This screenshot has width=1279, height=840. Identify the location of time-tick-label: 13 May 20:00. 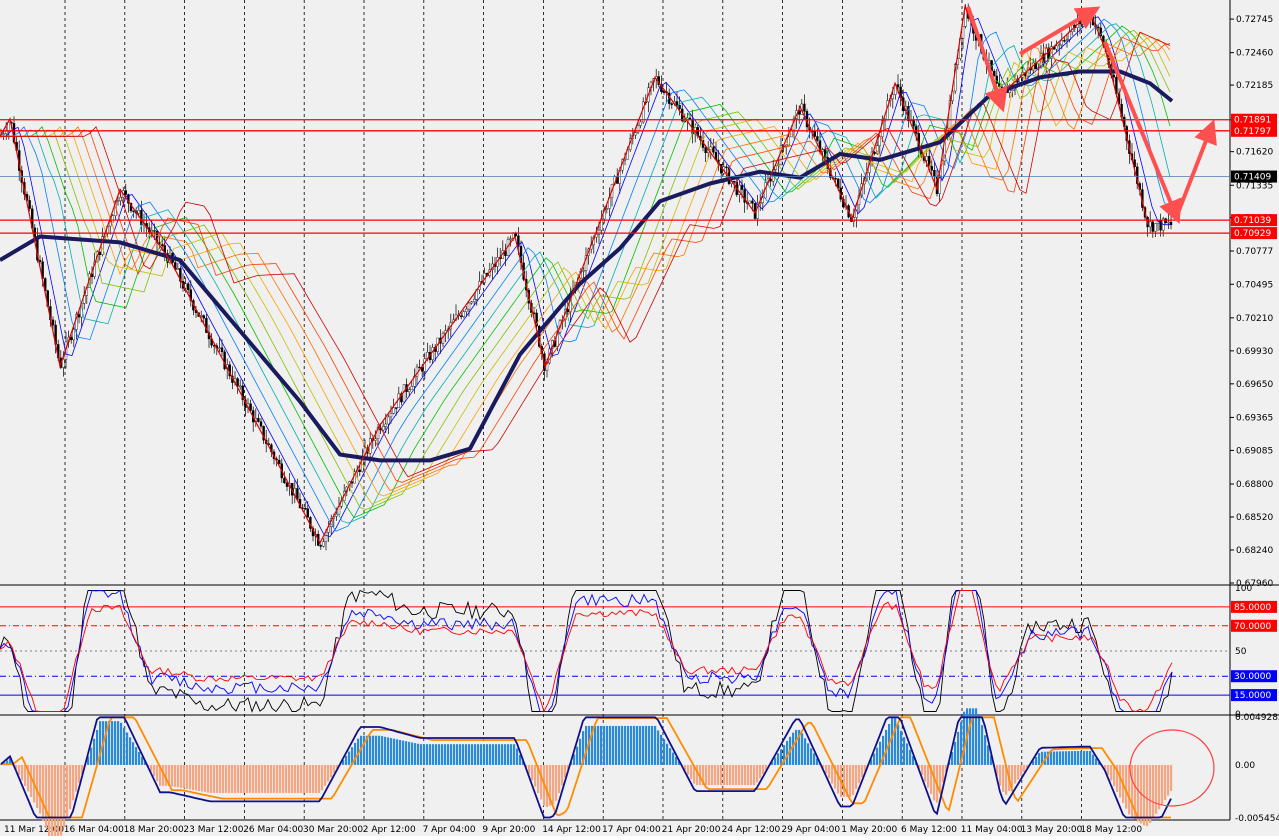
(1052, 830).